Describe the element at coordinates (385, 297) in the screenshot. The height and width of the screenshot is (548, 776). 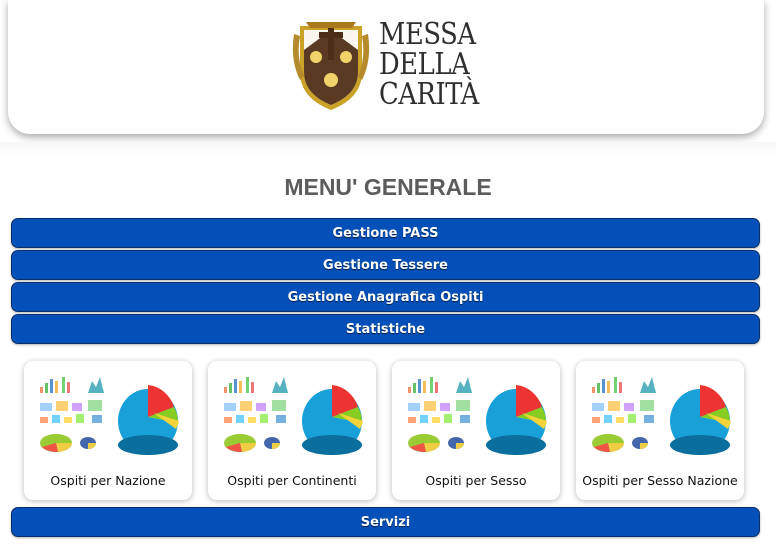
I see `gestione-anagrafica-ospiti-button: Gestione Anagrafica Ospiti` at that location.